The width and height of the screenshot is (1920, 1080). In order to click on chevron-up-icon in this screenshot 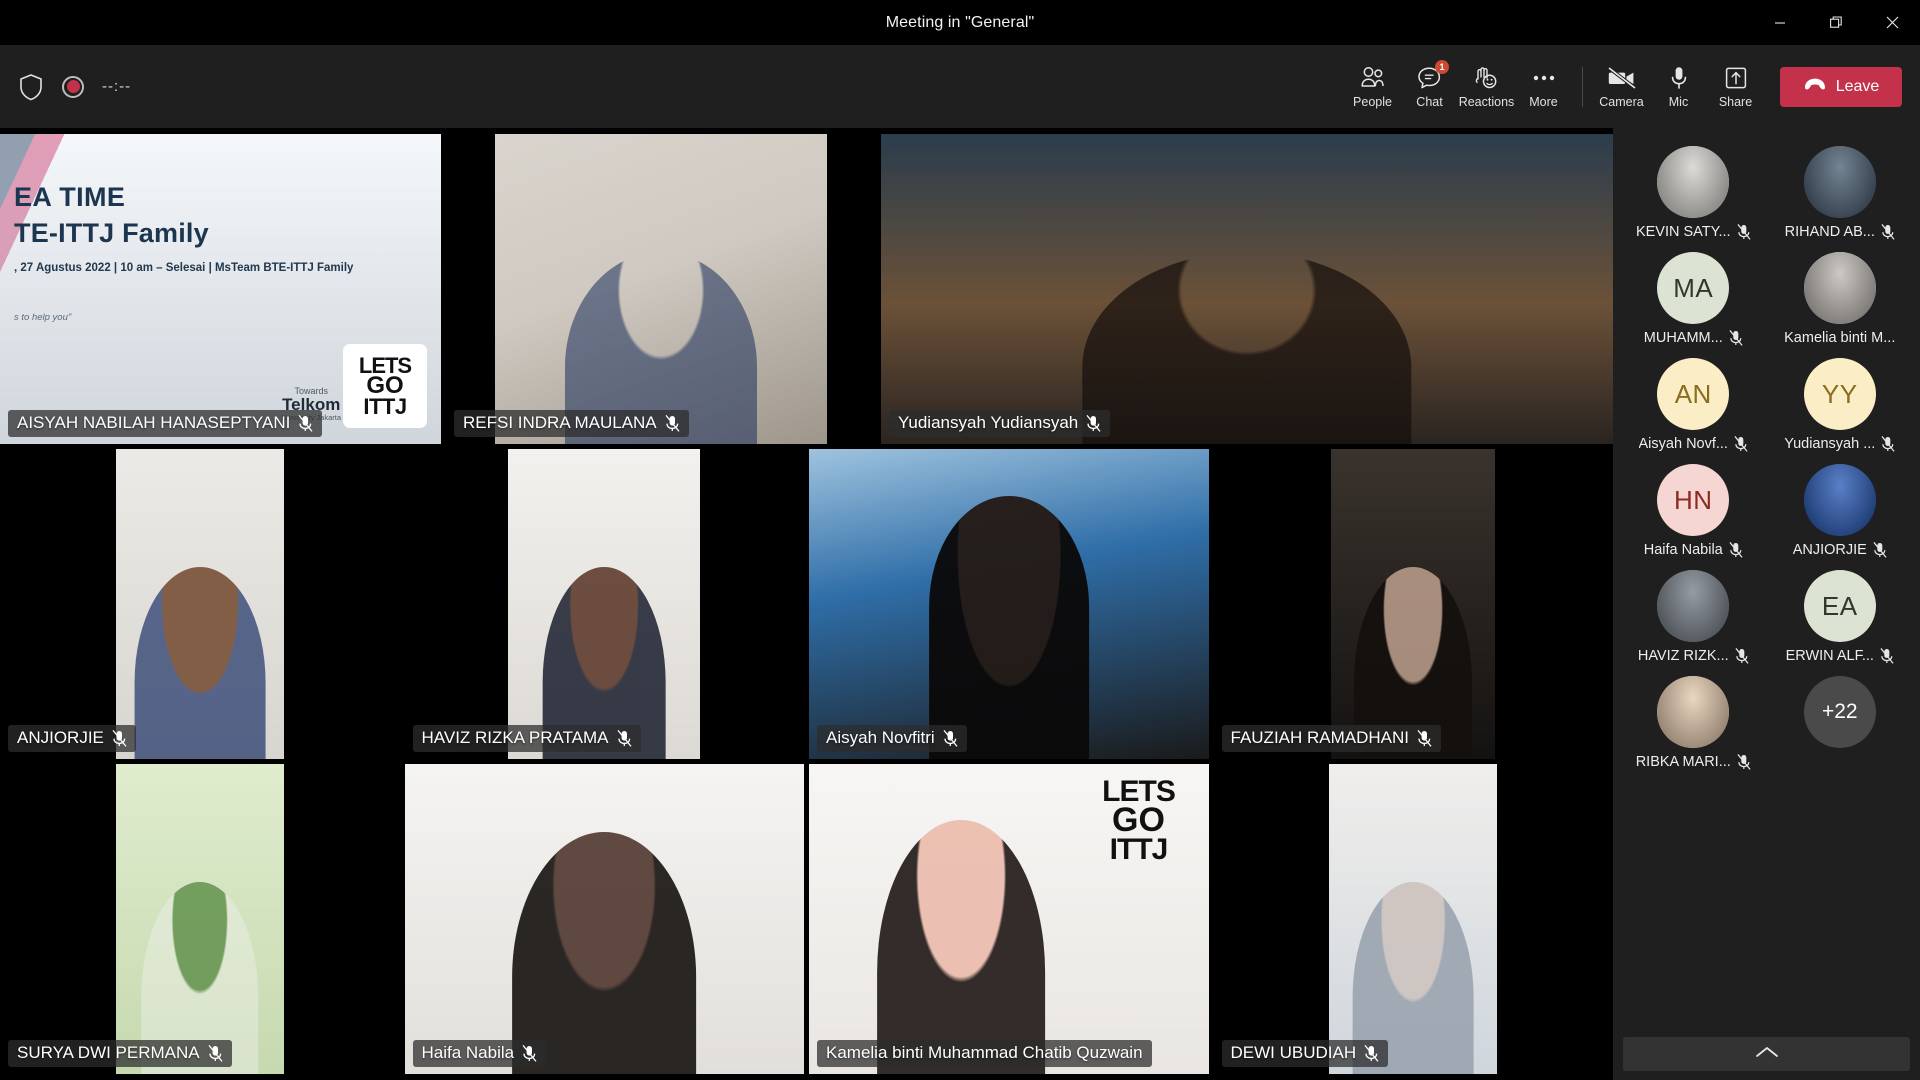, I will do `click(1767, 1054)`.